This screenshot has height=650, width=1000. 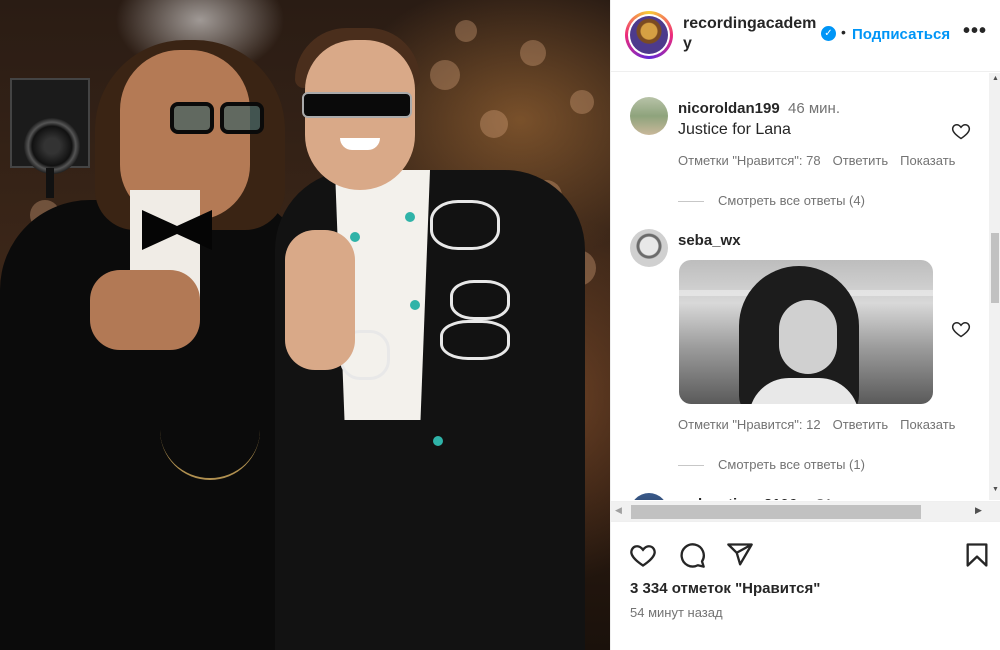 What do you see at coordinates (791, 464) in the screenshot?
I see `view-replies-label: Смотреть все ответы (1)` at bounding box center [791, 464].